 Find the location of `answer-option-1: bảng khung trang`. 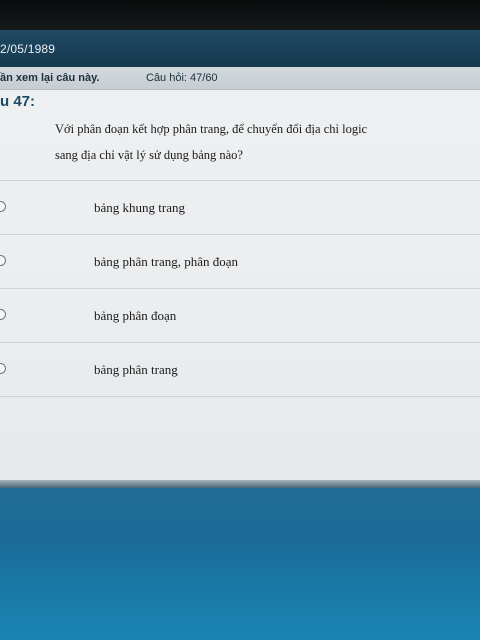

answer-option-1: bảng khung trang is located at coordinates (240, 207).